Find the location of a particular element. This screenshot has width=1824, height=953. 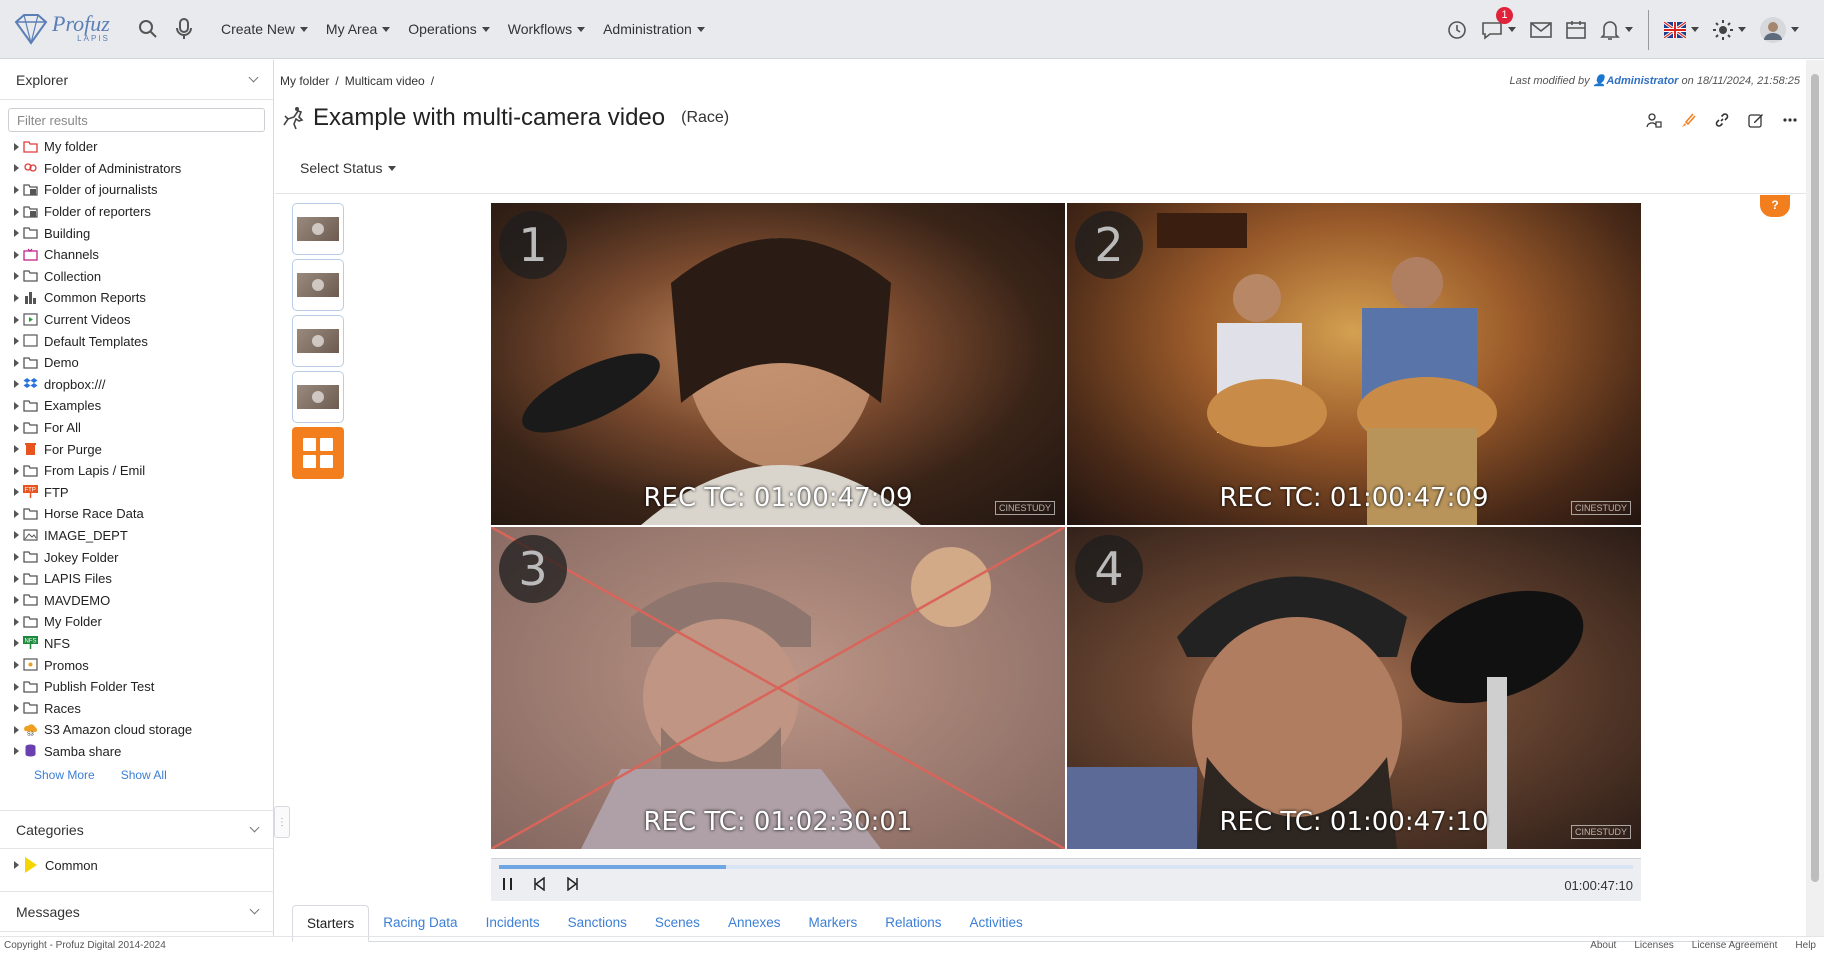

show-all-link: Show All is located at coordinates (144, 775).